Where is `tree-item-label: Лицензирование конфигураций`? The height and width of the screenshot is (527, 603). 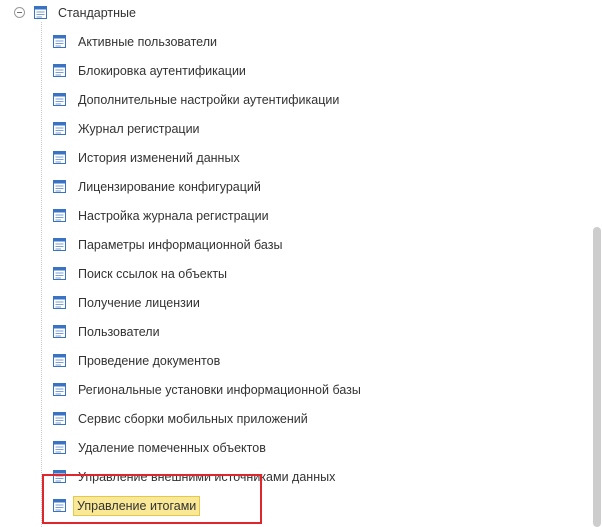
tree-item-label: Лицензирование конфигураций is located at coordinates (169, 187).